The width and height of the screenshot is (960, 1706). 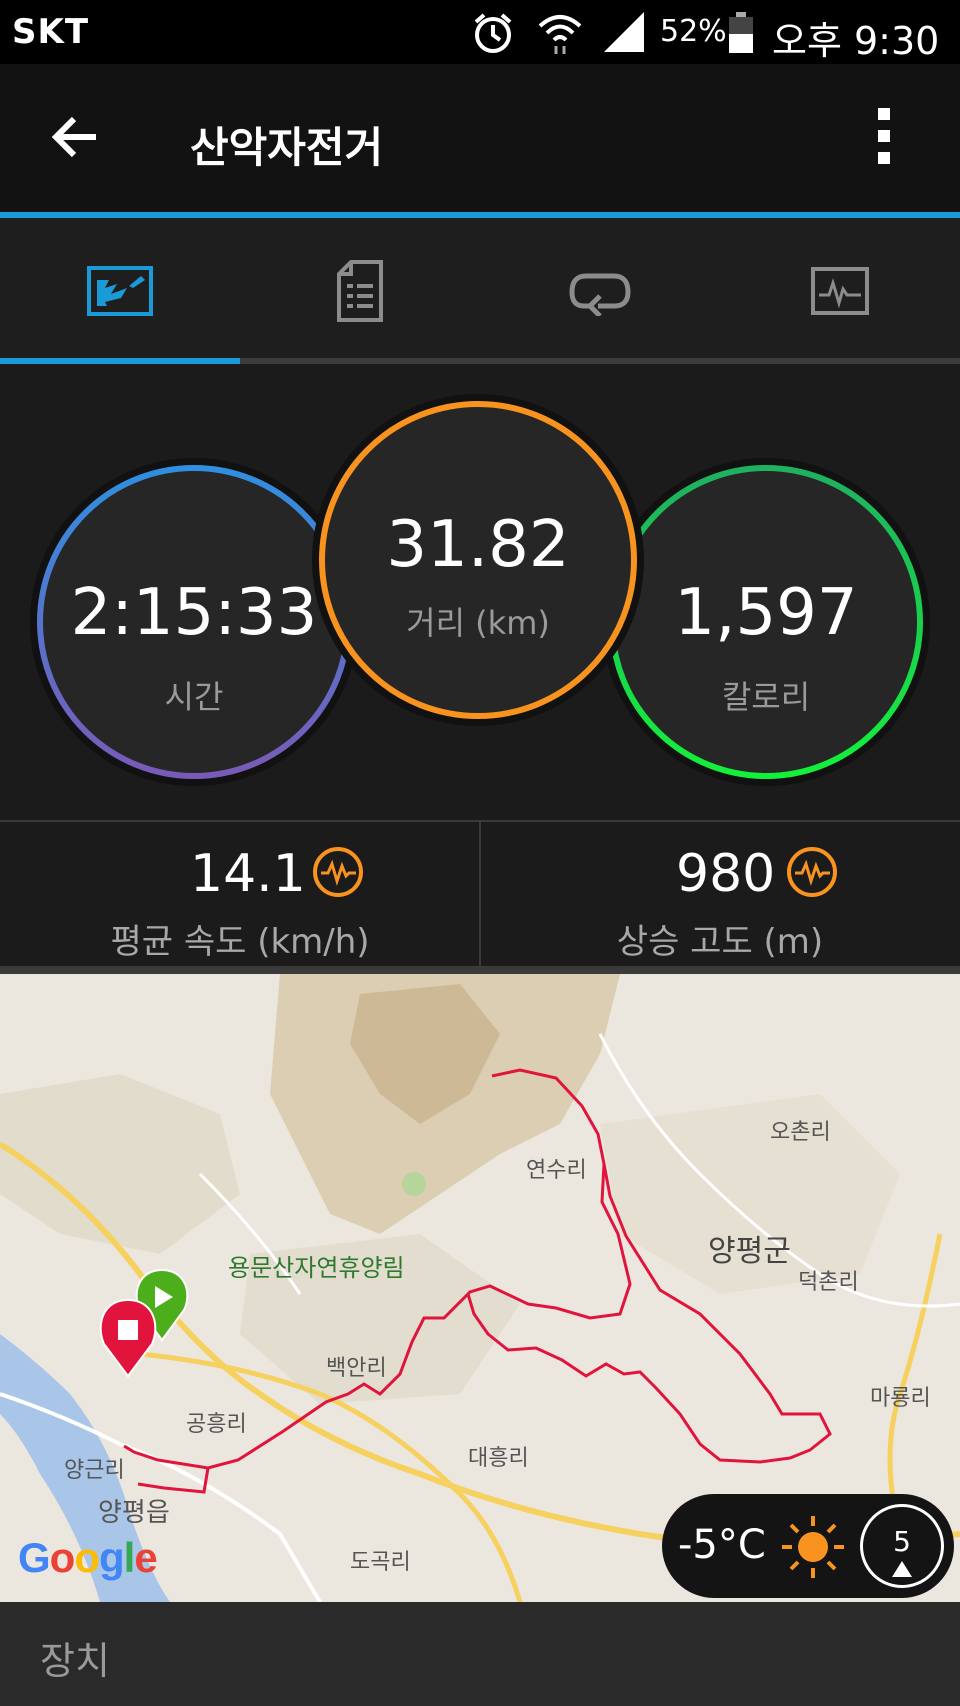 I want to click on temperature: -5°C, so click(x=722, y=1545).